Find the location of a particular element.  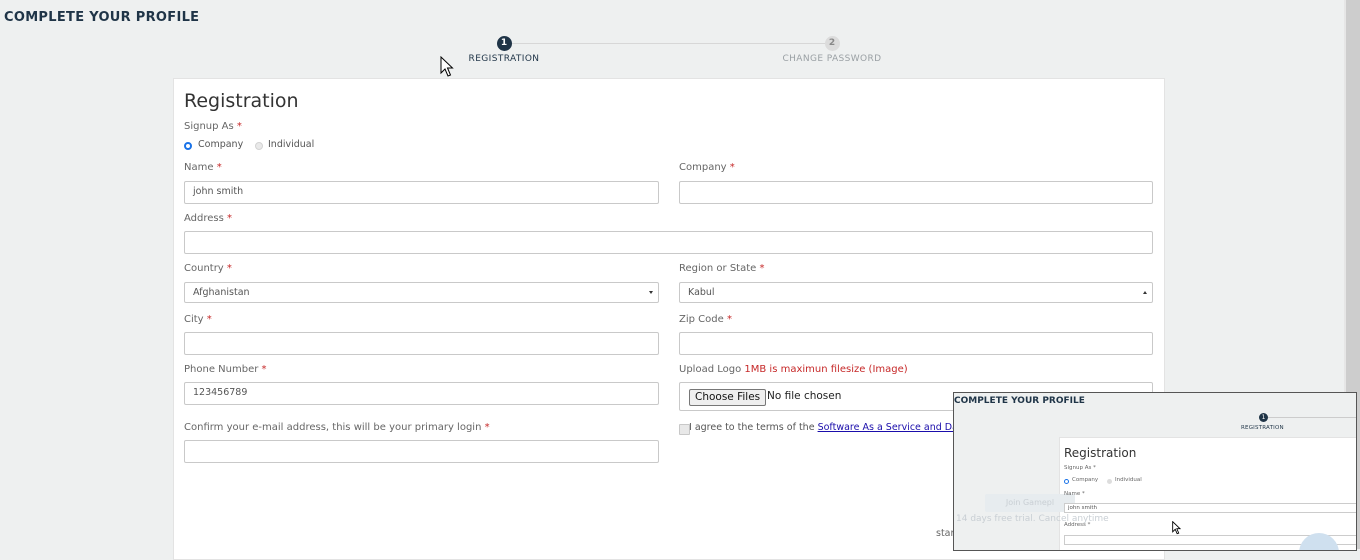

step-registration: 1 REGISTRATION is located at coordinates (504, 50).